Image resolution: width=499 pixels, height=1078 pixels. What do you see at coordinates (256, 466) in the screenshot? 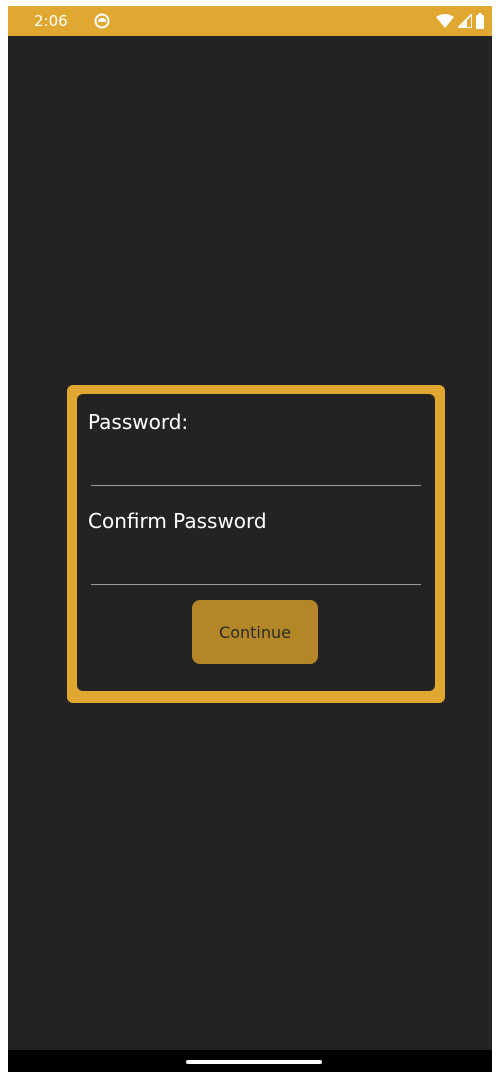
I see `password-input` at bounding box center [256, 466].